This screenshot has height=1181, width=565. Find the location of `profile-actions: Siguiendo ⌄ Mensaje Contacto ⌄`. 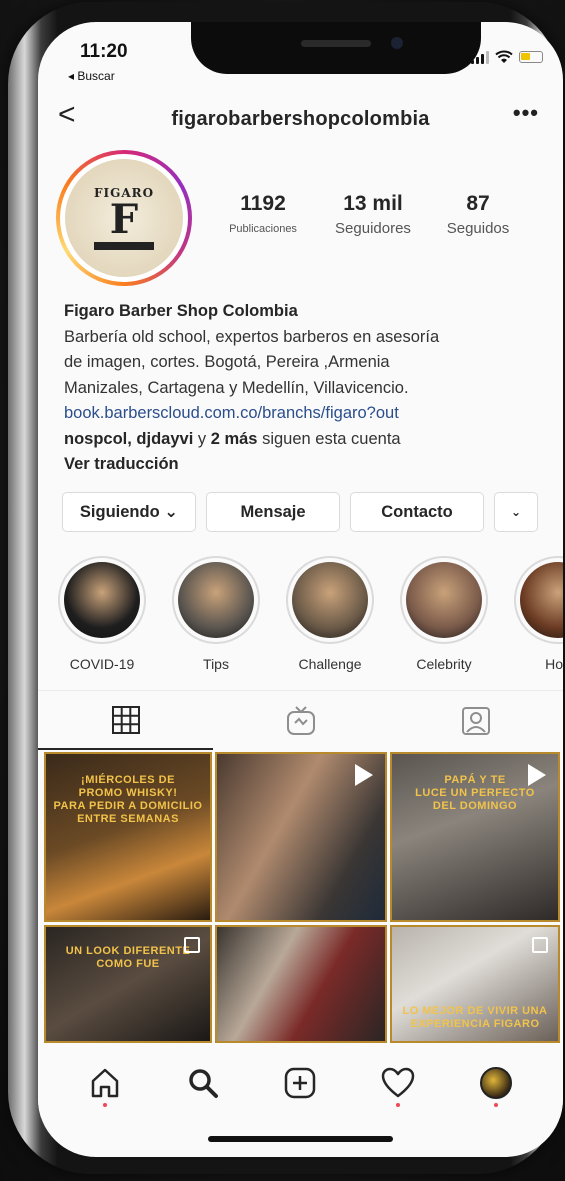

profile-actions: Siguiendo ⌄ Mensaje Contacto ⌄ is located at coordinates (300, 512).